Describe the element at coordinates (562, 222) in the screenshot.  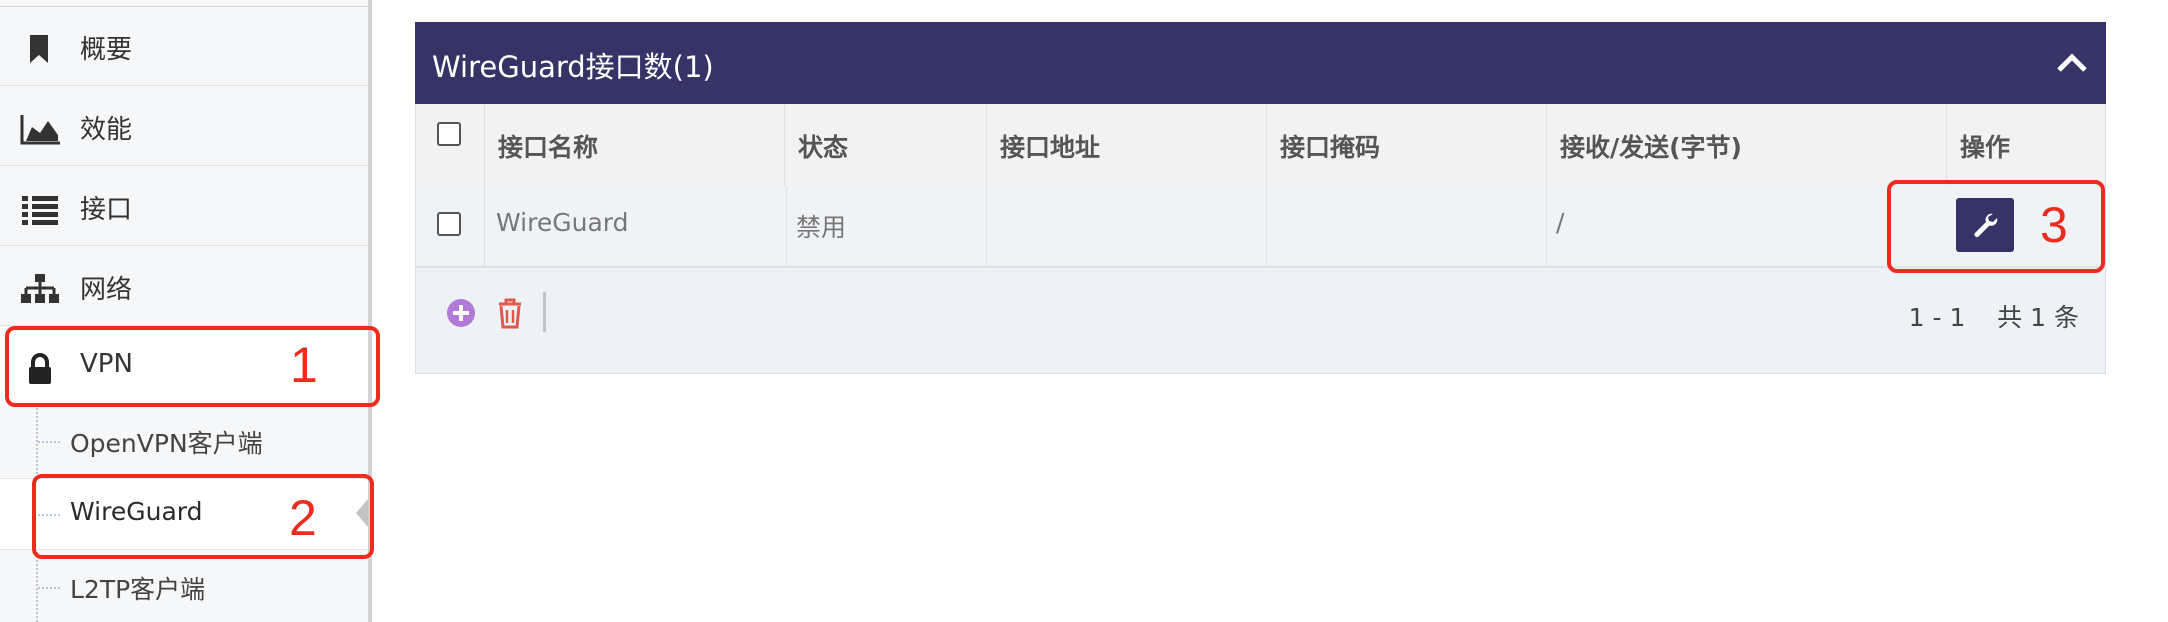
I see `cell-name: WireGuard` at that location.